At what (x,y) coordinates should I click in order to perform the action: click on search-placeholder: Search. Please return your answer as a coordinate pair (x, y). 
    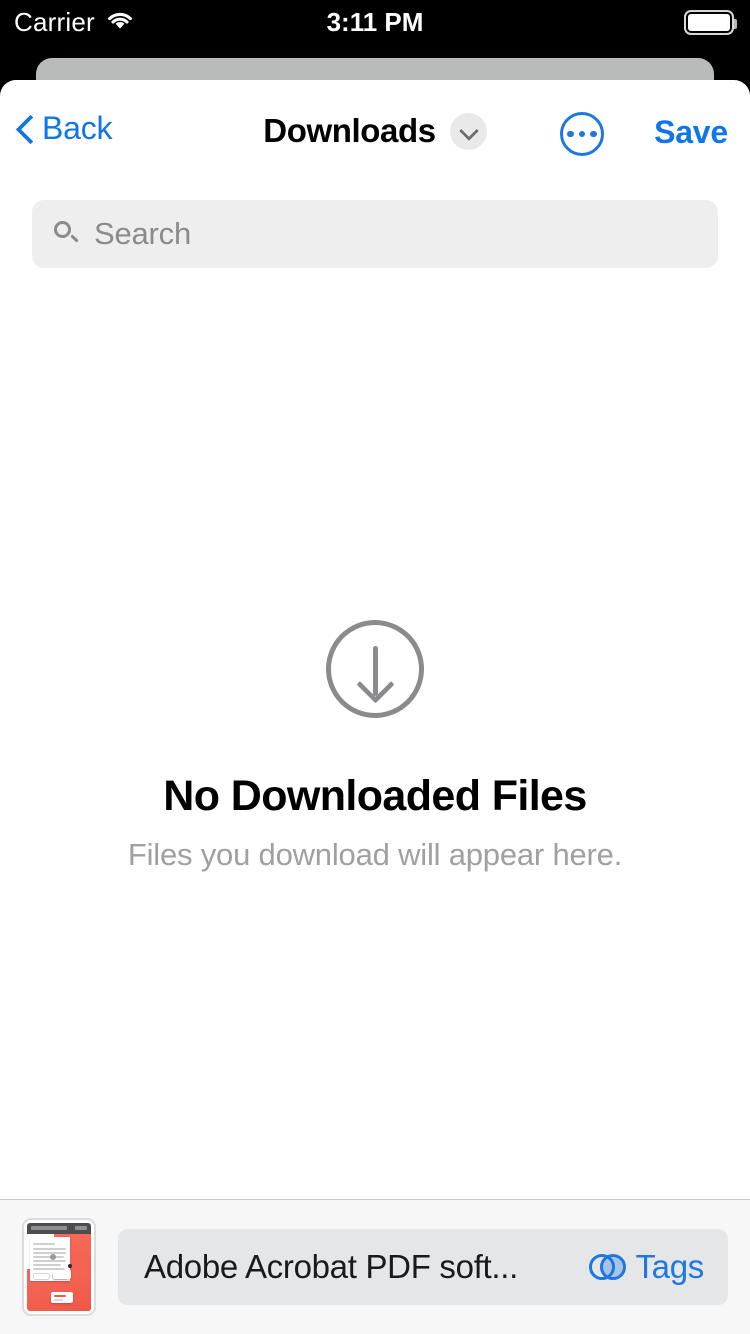
    Looking at the image, I should click on (143, 233).